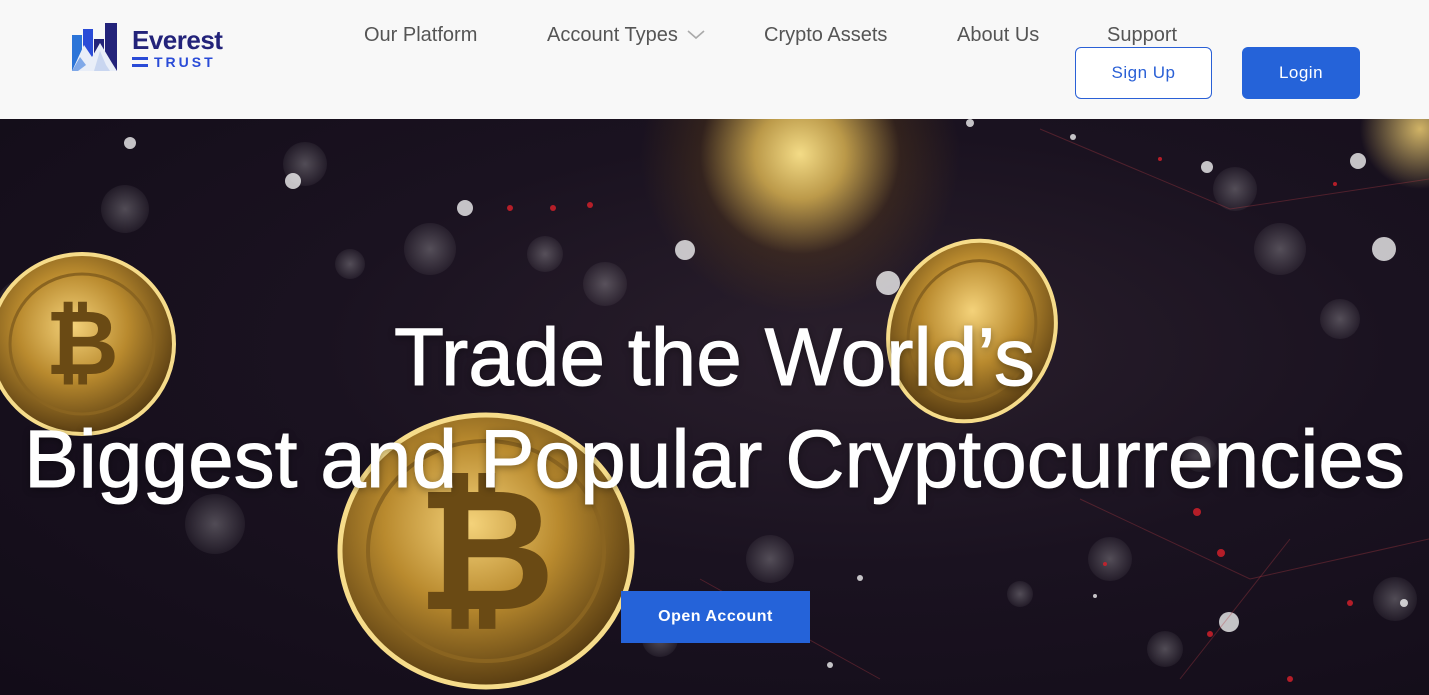 Image resolution: width=1429 pixels, height=695 pixels. I want to click on login-button: Login, so click(1301, 73).